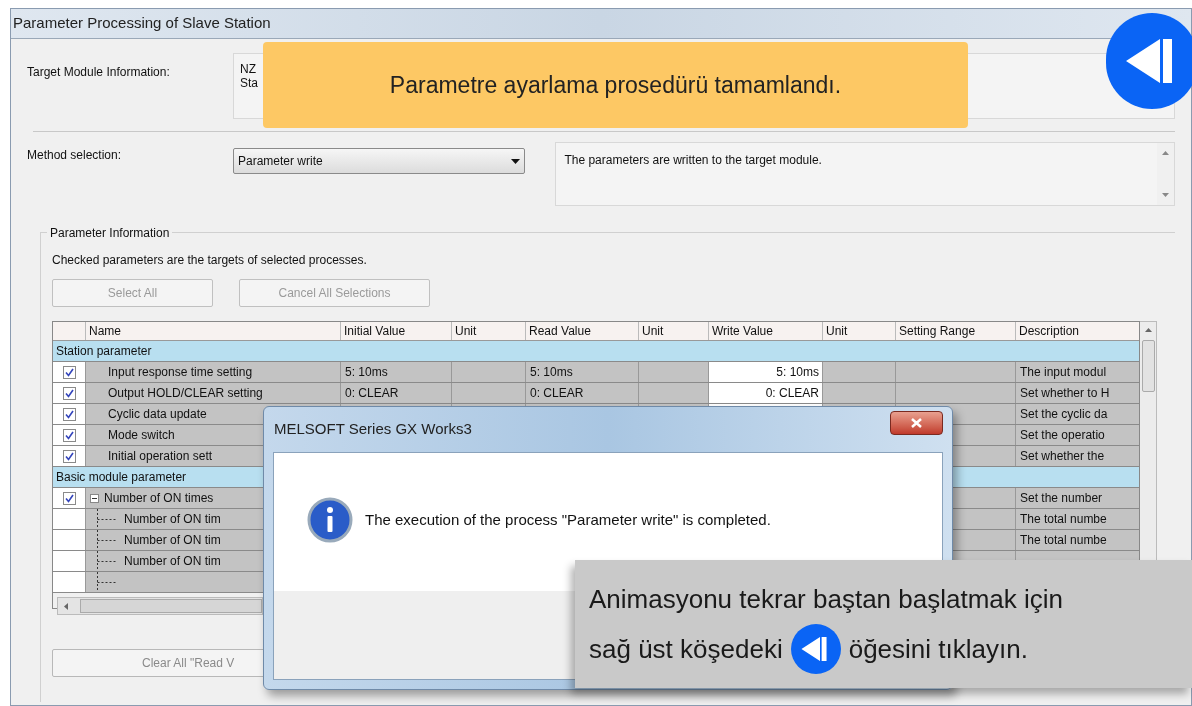 The image size is (1192, 706). What do you see at coordinates (210, 260) in the screenshot?
I see `instruction-text: Checked parameters are the targets of selected processes.` at bounding box center [210, 260].